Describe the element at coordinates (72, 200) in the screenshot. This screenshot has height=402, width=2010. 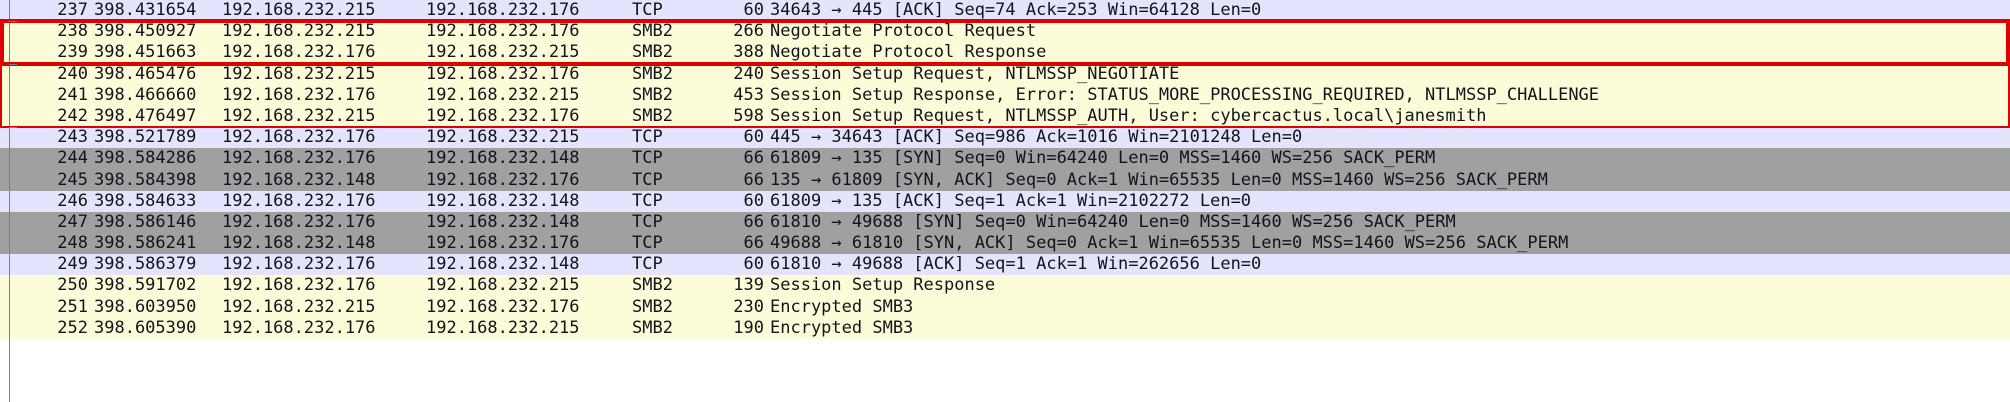
I see `packet-number: 246` at that location.